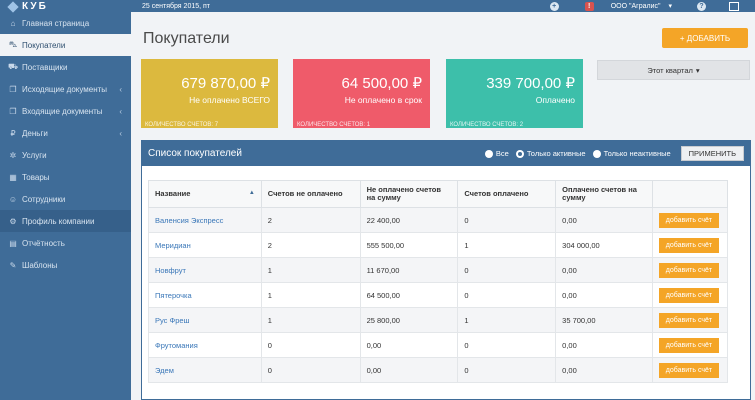 The height and width of the screenshot is (400, 755). Describe the element at coordinates (182, 125) in the screenshot. I see `card-invoice-count: КОЛИЧЕСТВО СЧЕТОВ: 7` at that location.